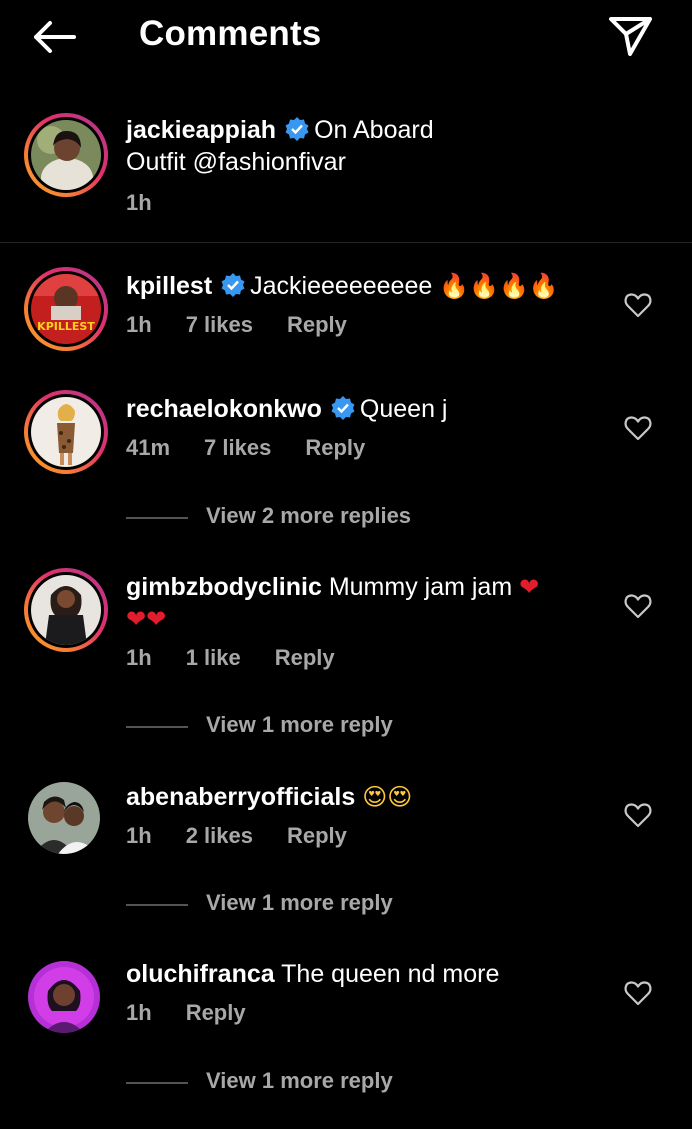 Image resolution: width=692 pixels, height=1129 pixels. Describe the element at coordinates (201, 130) in the screenshot. I see `caption-username: jackieappiah` at that location.